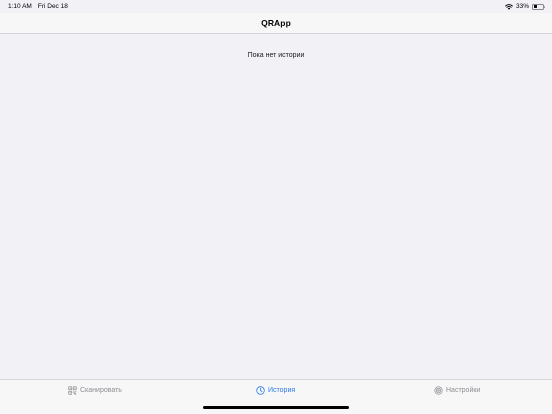 The image size is (552, 414). Describe the element at coordinates (101, 390) in the screenshot. I see `tab-scan-label: Сканировать` at that location.